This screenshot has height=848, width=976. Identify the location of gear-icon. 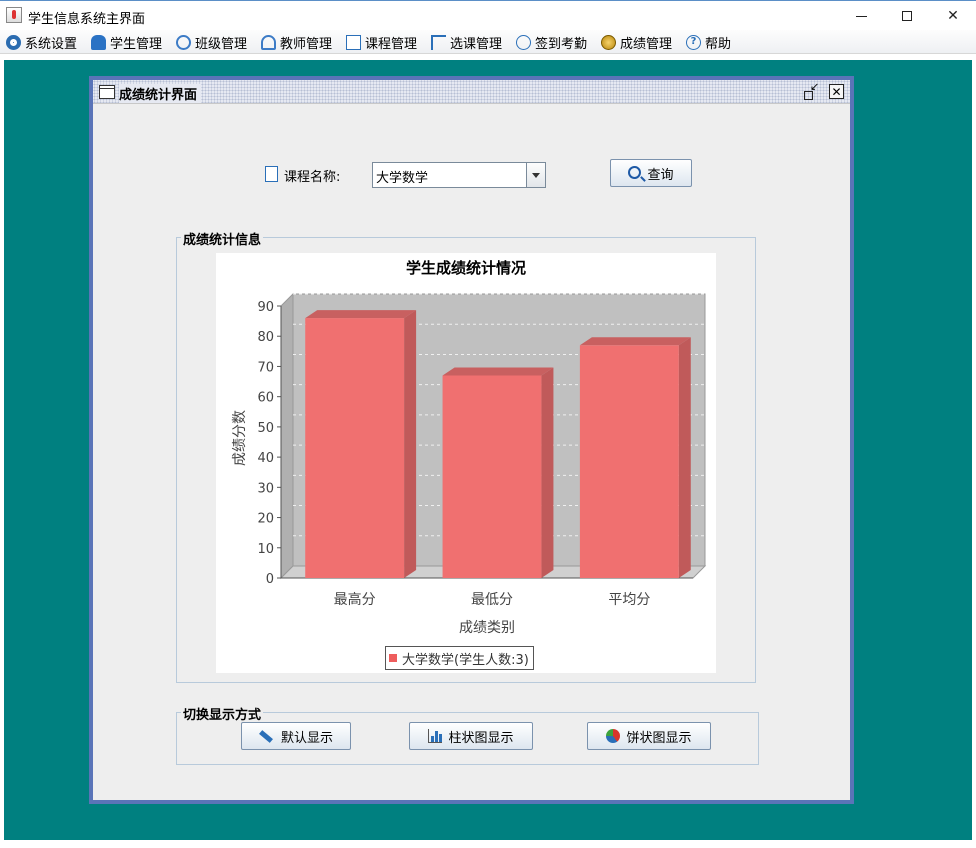
(13, 42).